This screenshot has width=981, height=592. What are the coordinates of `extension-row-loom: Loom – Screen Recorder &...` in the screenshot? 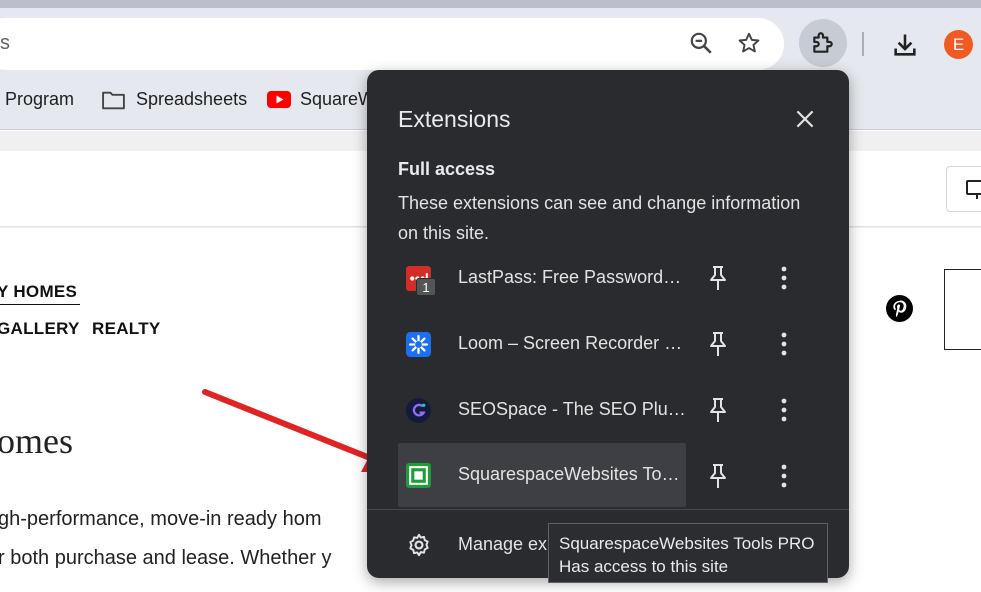 It's located at (542, 344).